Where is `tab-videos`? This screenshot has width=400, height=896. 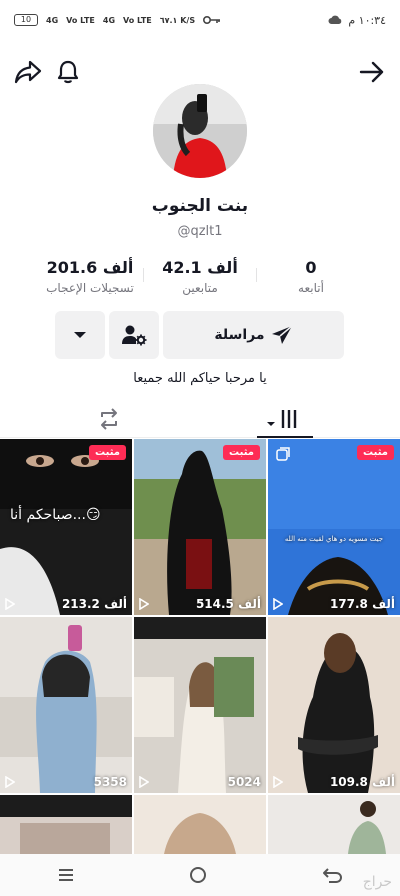 tab-videos is located at coordinates (285, 419).